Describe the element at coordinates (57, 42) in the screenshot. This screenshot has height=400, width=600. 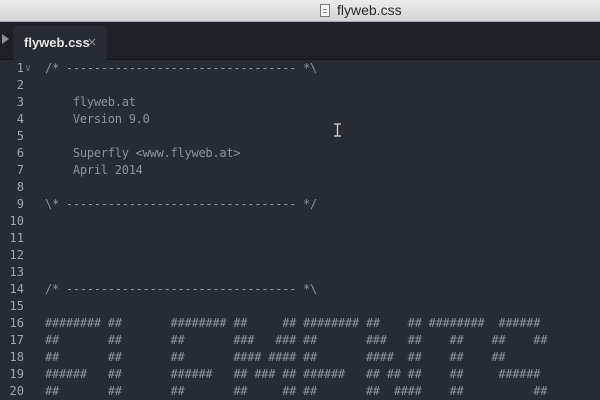
I see `tab-label: flyweb.css` at that location.